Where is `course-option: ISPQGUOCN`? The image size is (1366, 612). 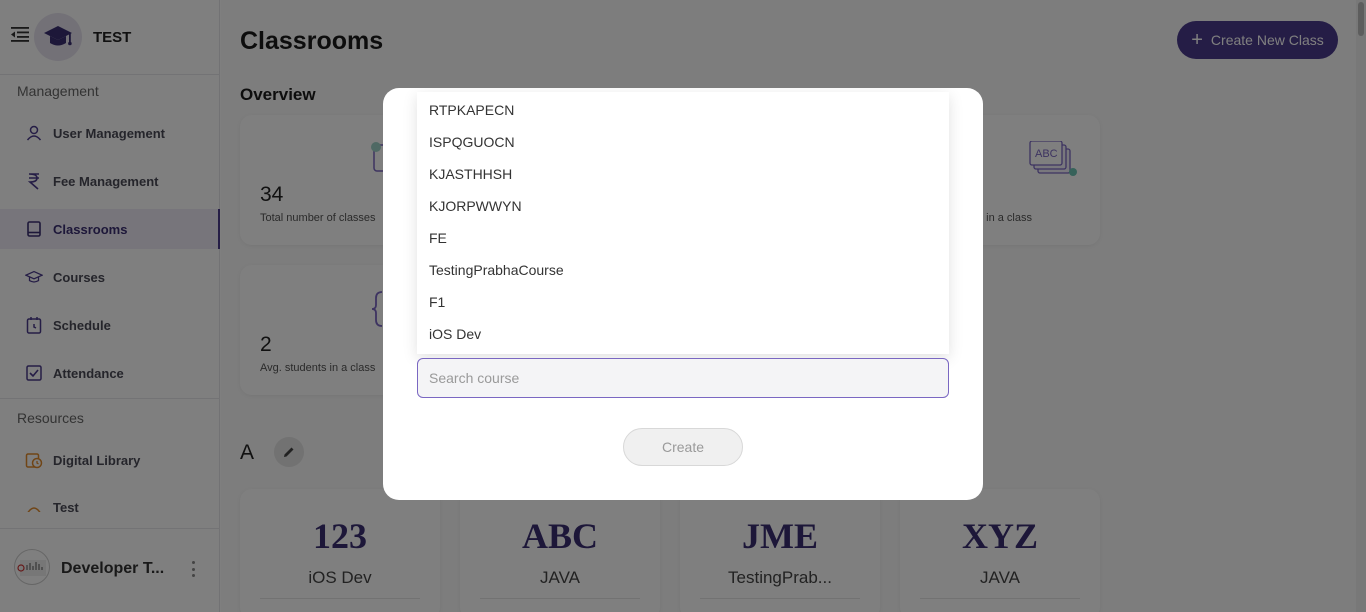
course-option: ISPQGUOCN is located at coordinates (683, 142).